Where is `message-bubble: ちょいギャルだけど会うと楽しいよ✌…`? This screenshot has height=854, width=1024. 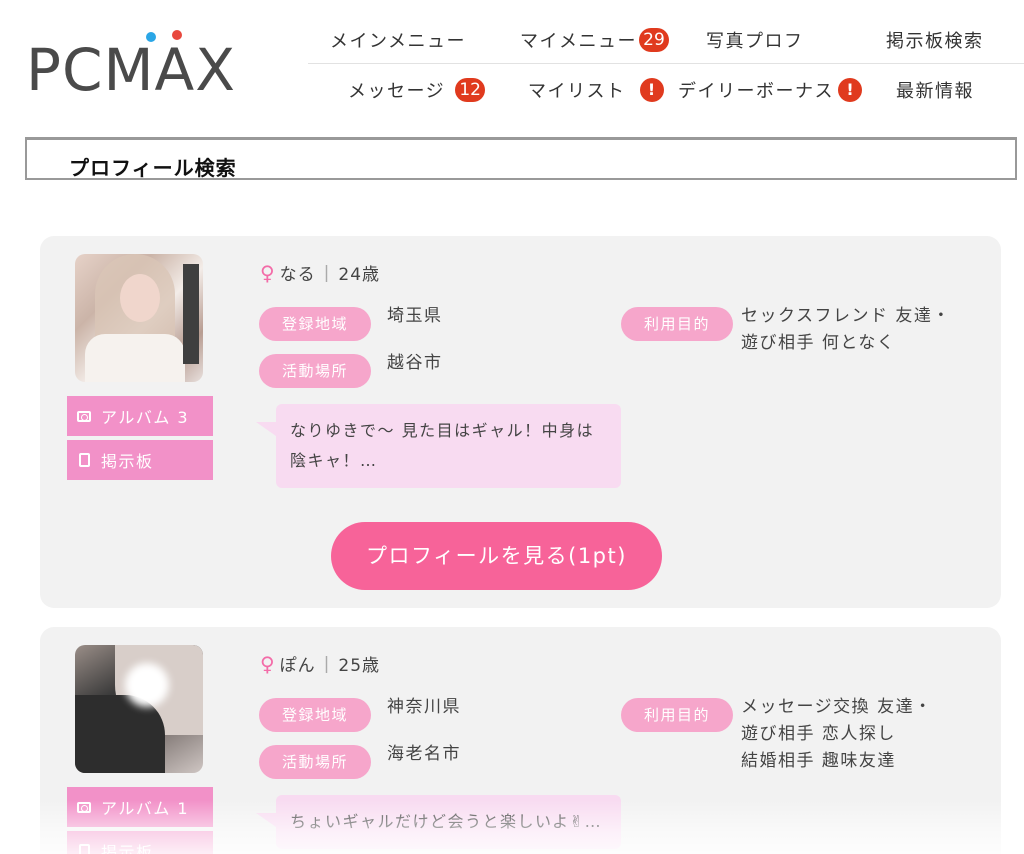
message-bubble: ちょいギャルだけど会うと楽しいよ✌… is located at coordinates (438, 822).